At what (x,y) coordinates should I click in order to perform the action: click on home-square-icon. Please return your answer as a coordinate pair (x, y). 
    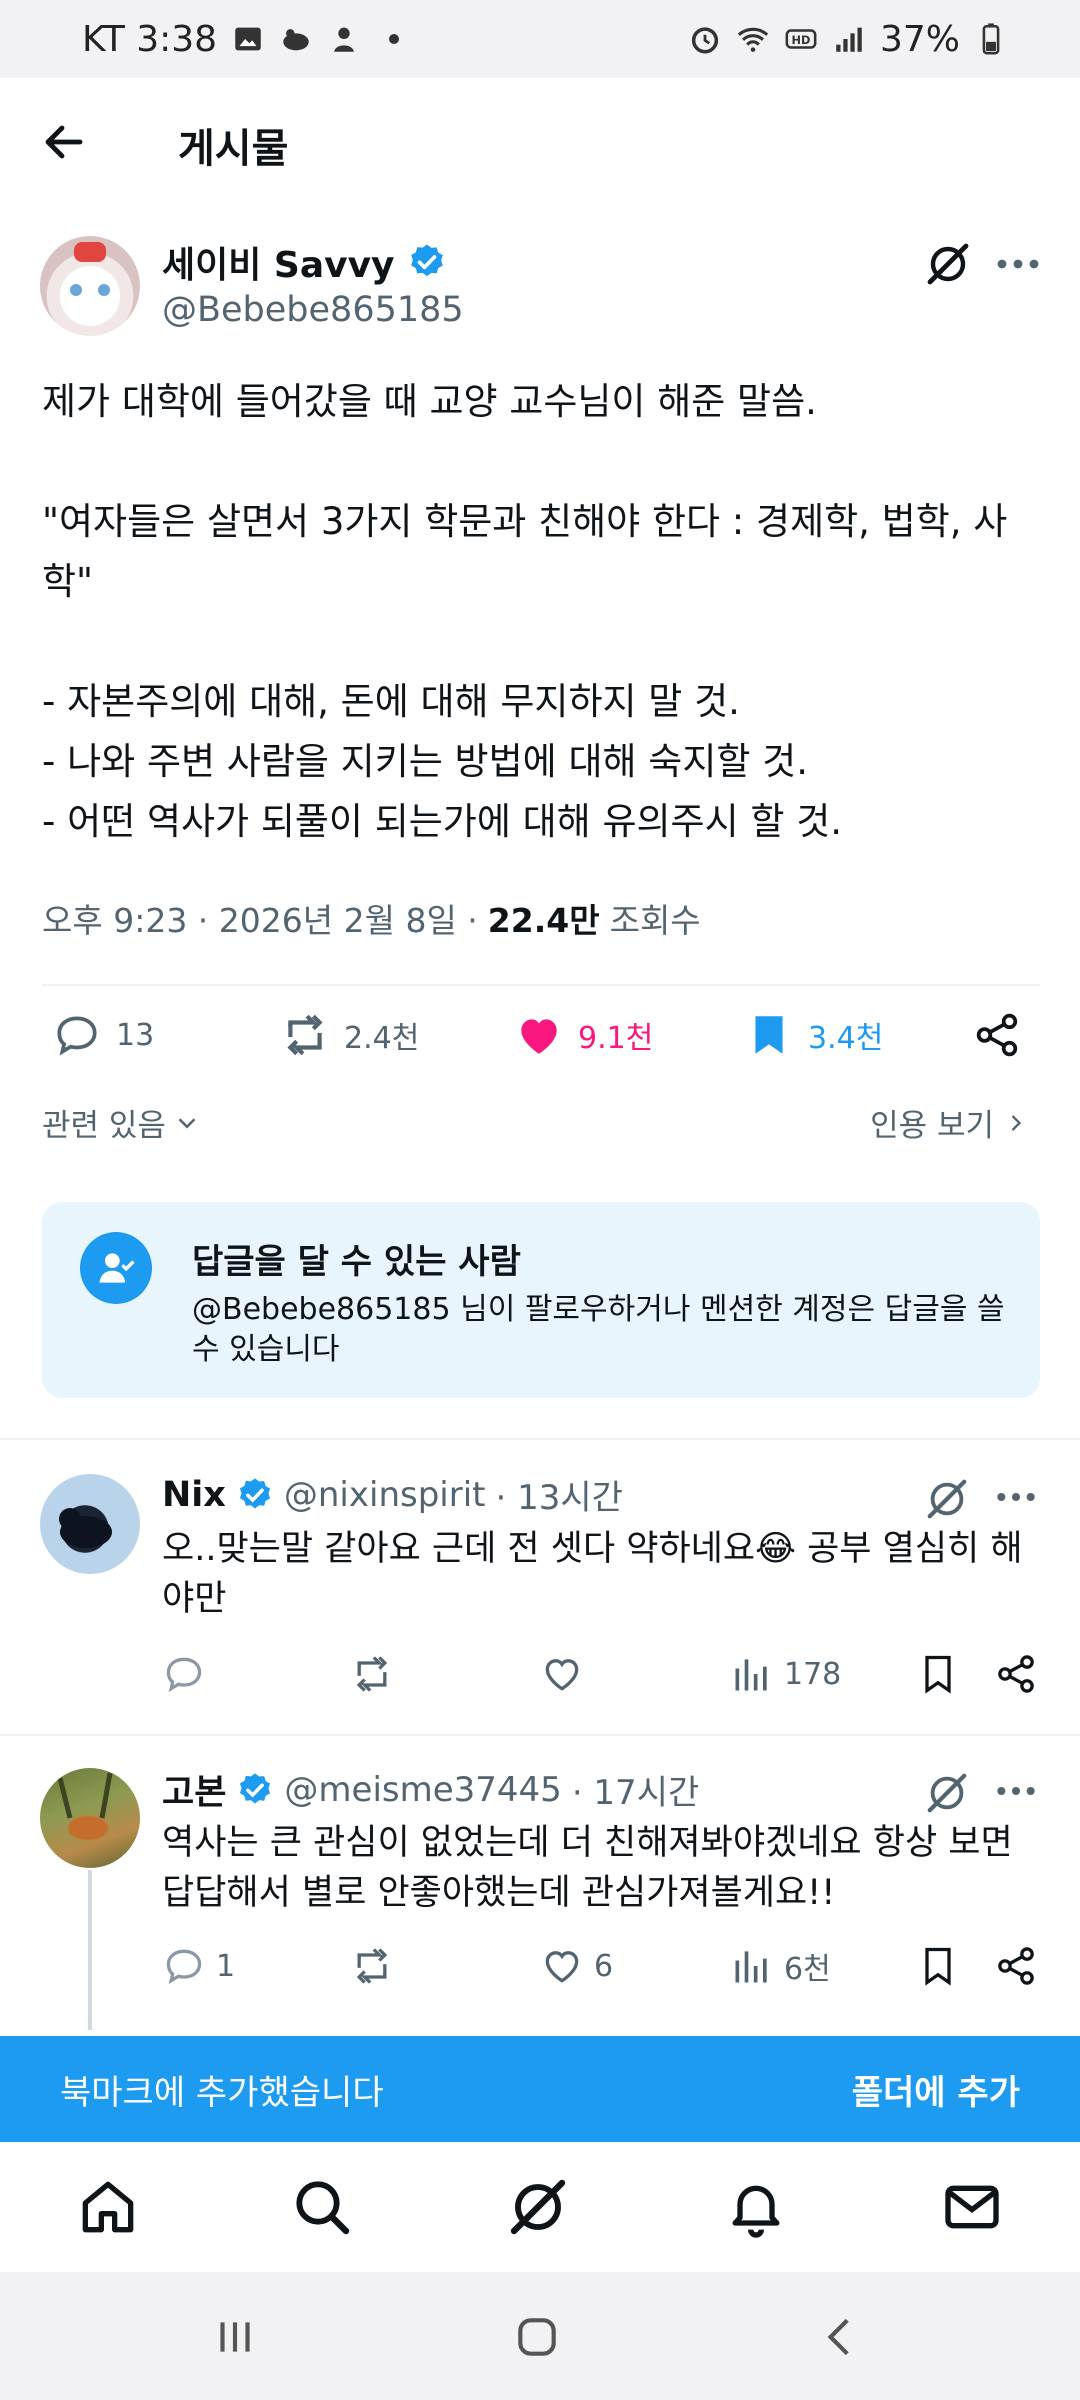
    Looking at the image, I should click on (537, 2337).